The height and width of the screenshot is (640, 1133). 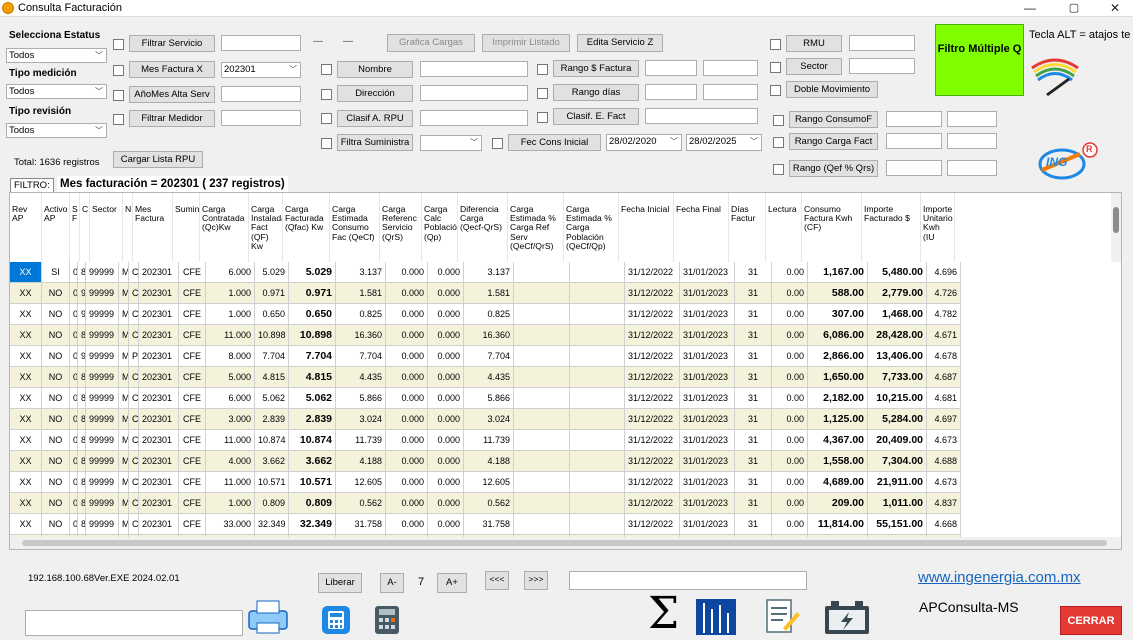 I want to click on column-header: Carga Estimada Consumo Fac (QeCf), so click(x=355, y=227).